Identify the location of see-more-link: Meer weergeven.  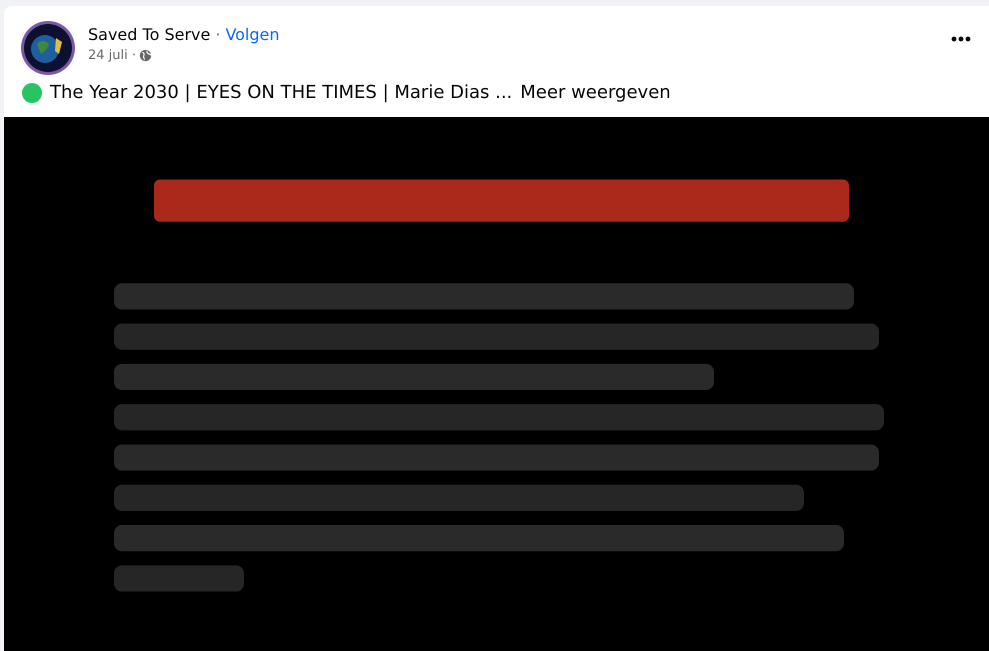
(595, 92).